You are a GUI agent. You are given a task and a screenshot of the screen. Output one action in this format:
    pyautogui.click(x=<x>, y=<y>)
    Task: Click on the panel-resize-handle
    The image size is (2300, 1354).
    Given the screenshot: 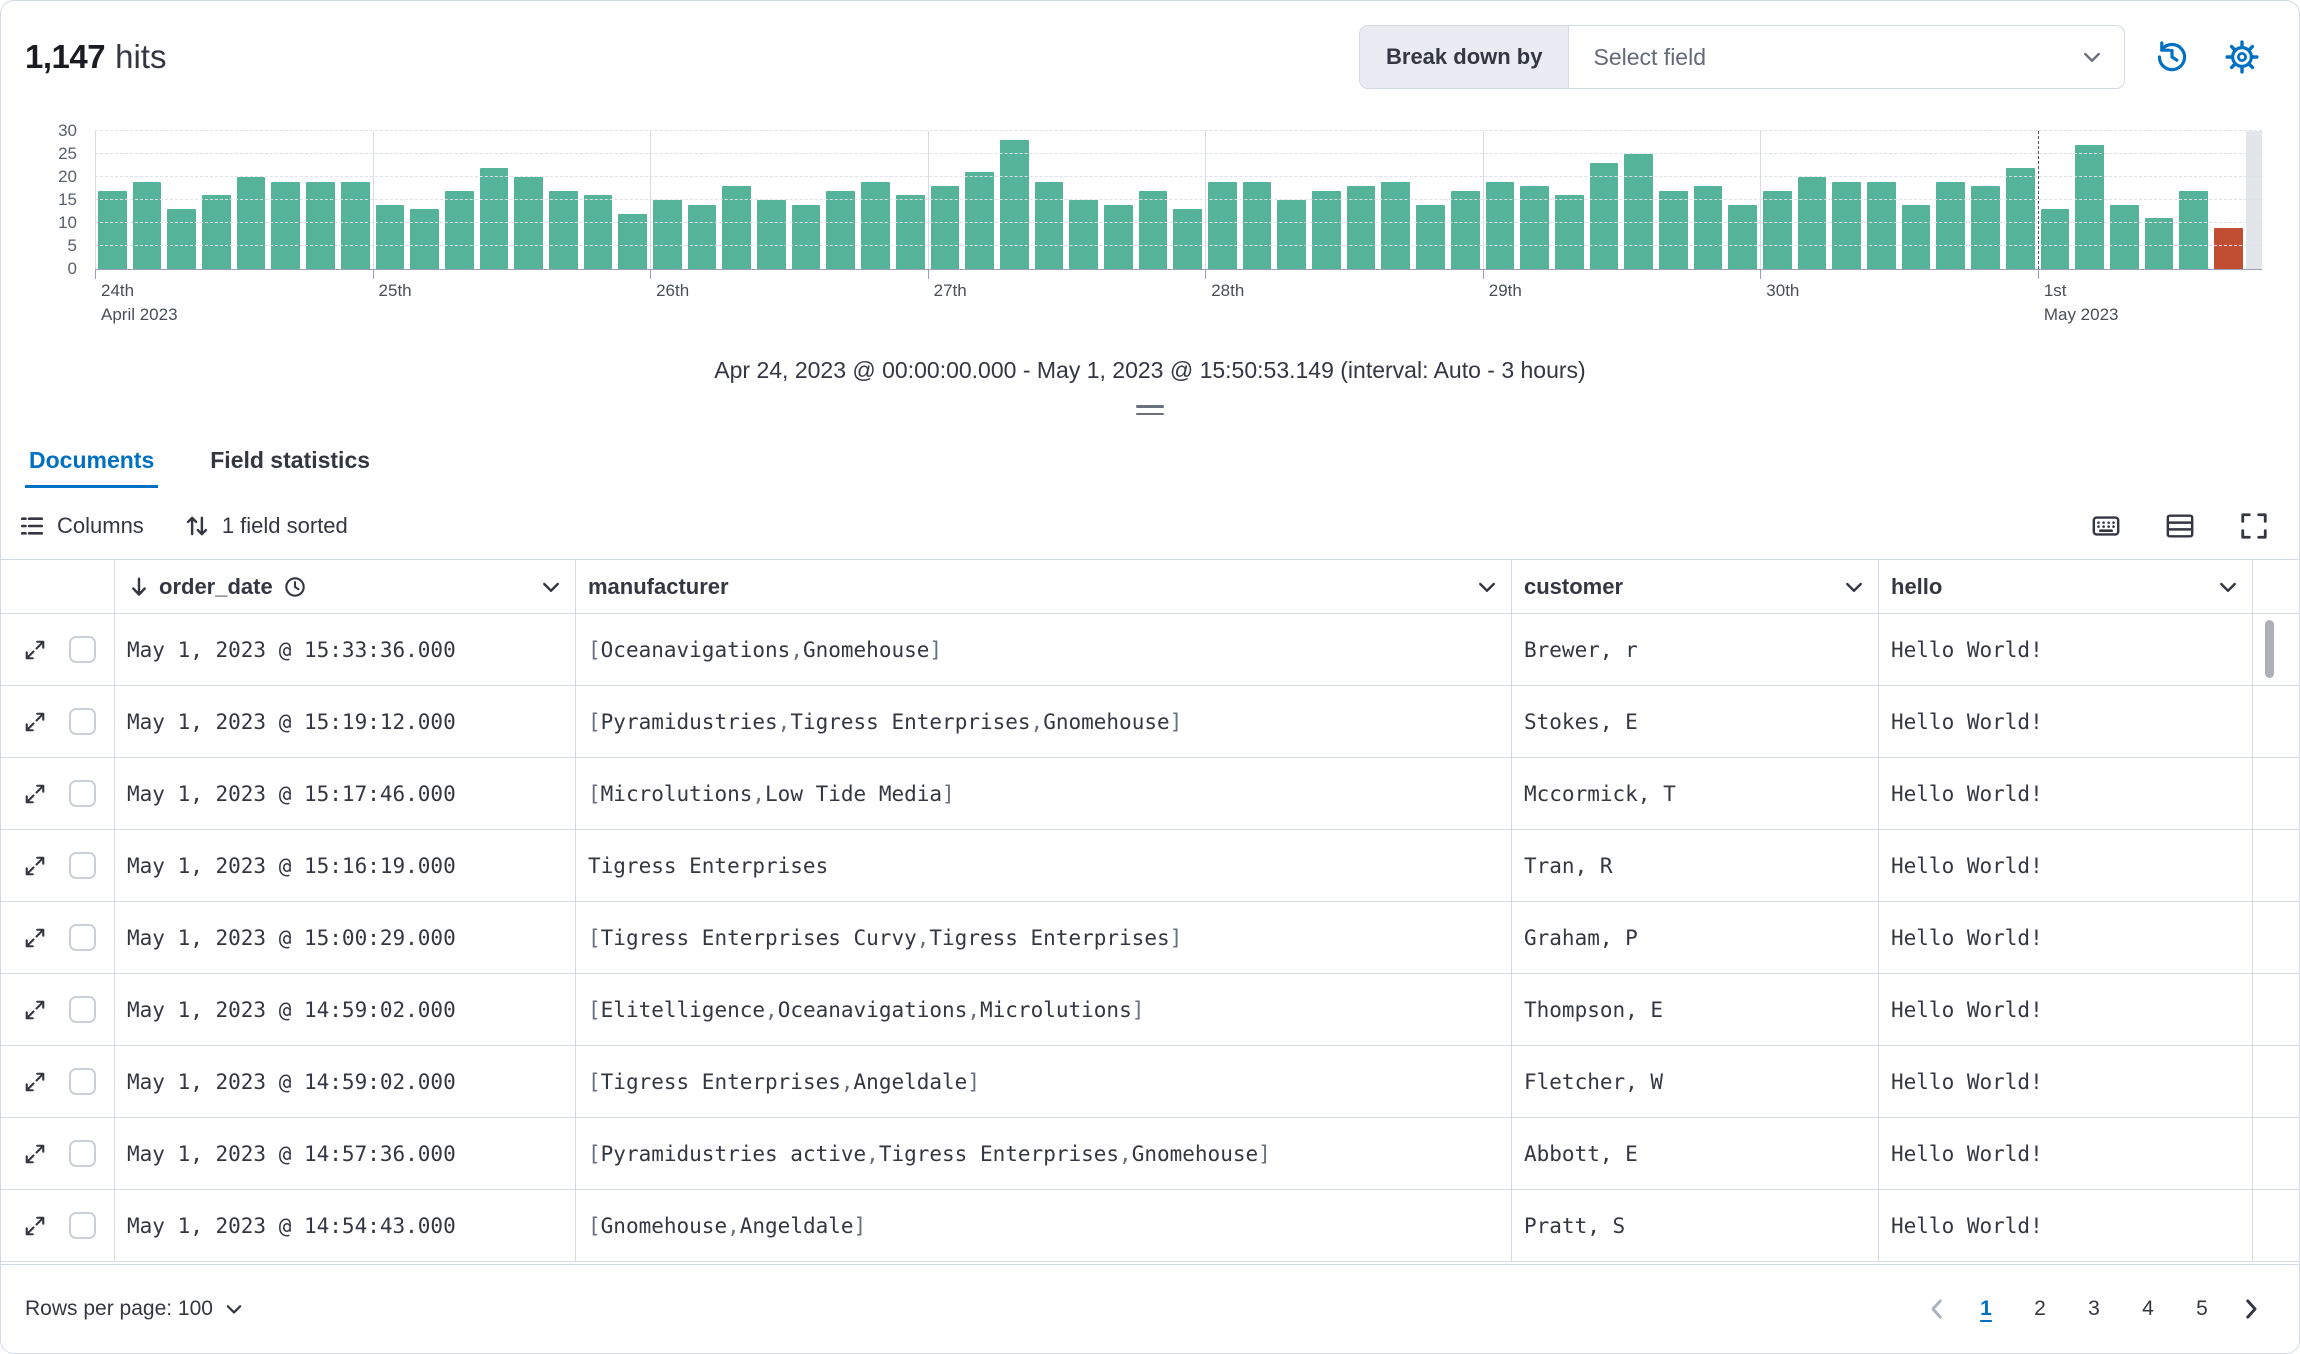 What is the action you would take?
    pyautogui.click(x=1150, y=410)
    